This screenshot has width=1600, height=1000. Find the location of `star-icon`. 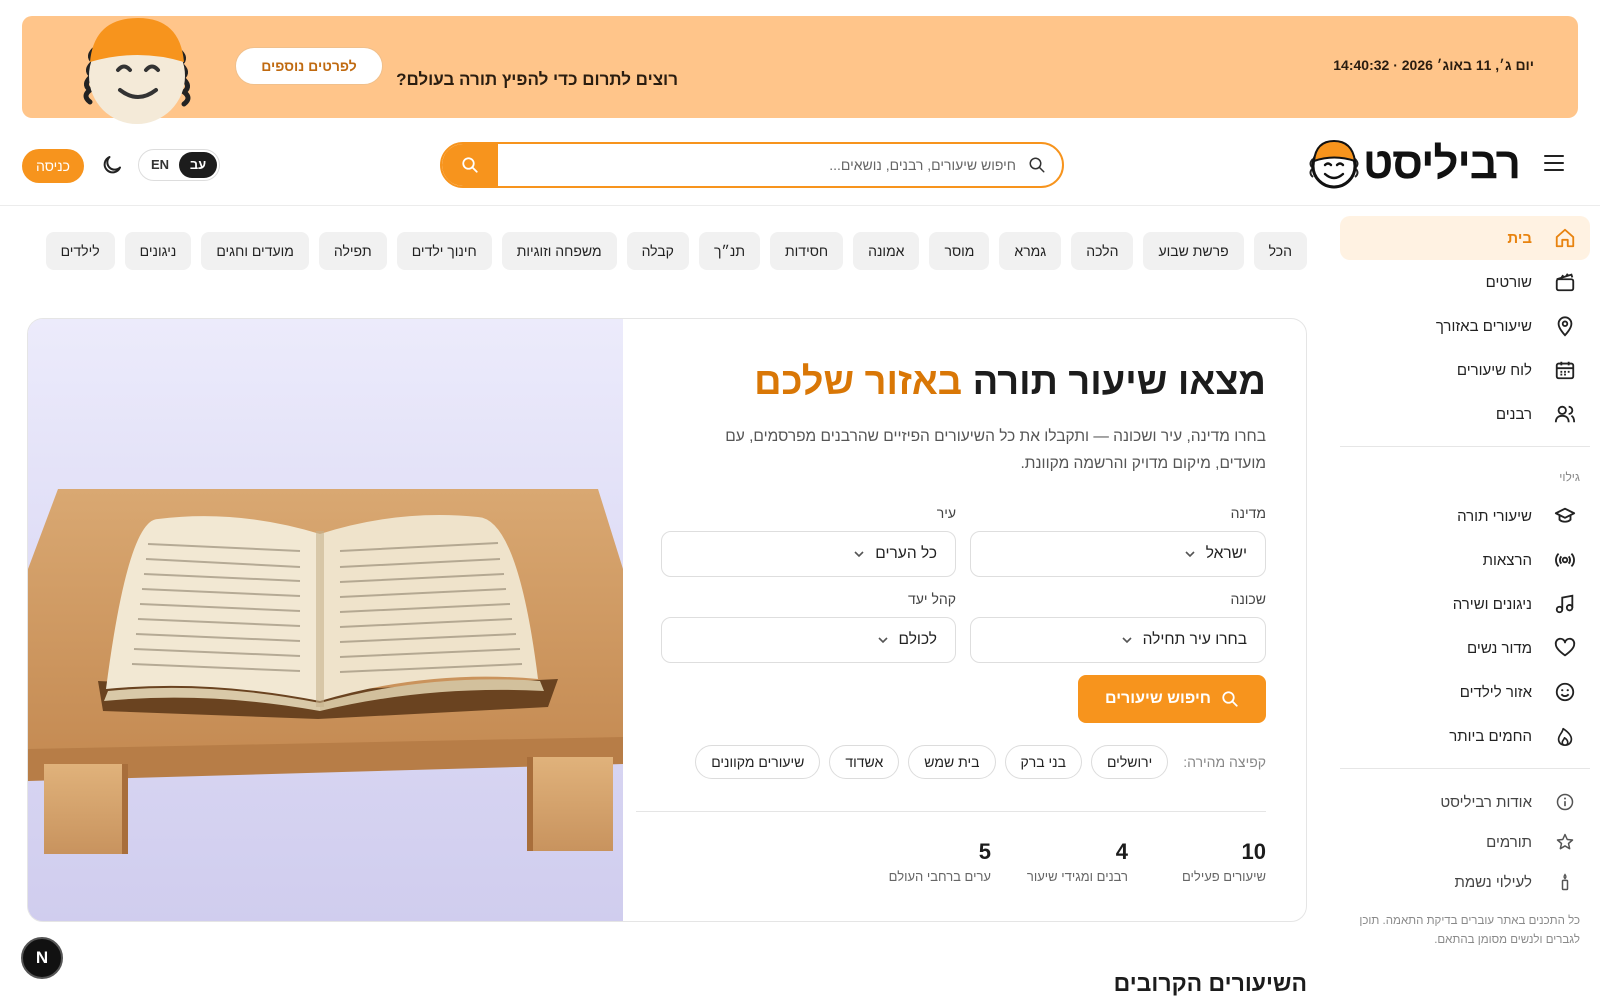

star-icon is located at coordinates (1565, 842).